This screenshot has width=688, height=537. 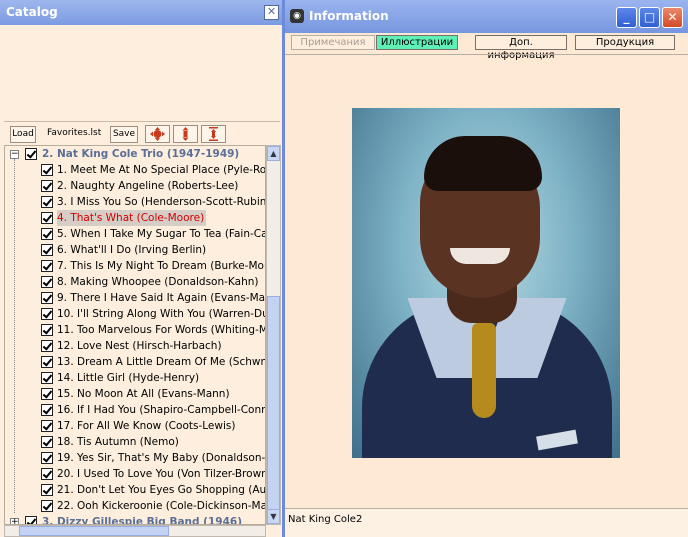 What do you see at coordinates (626, 17) in the screenshot?
I see `minimize-icon: _` at bounding box center [626, 17].